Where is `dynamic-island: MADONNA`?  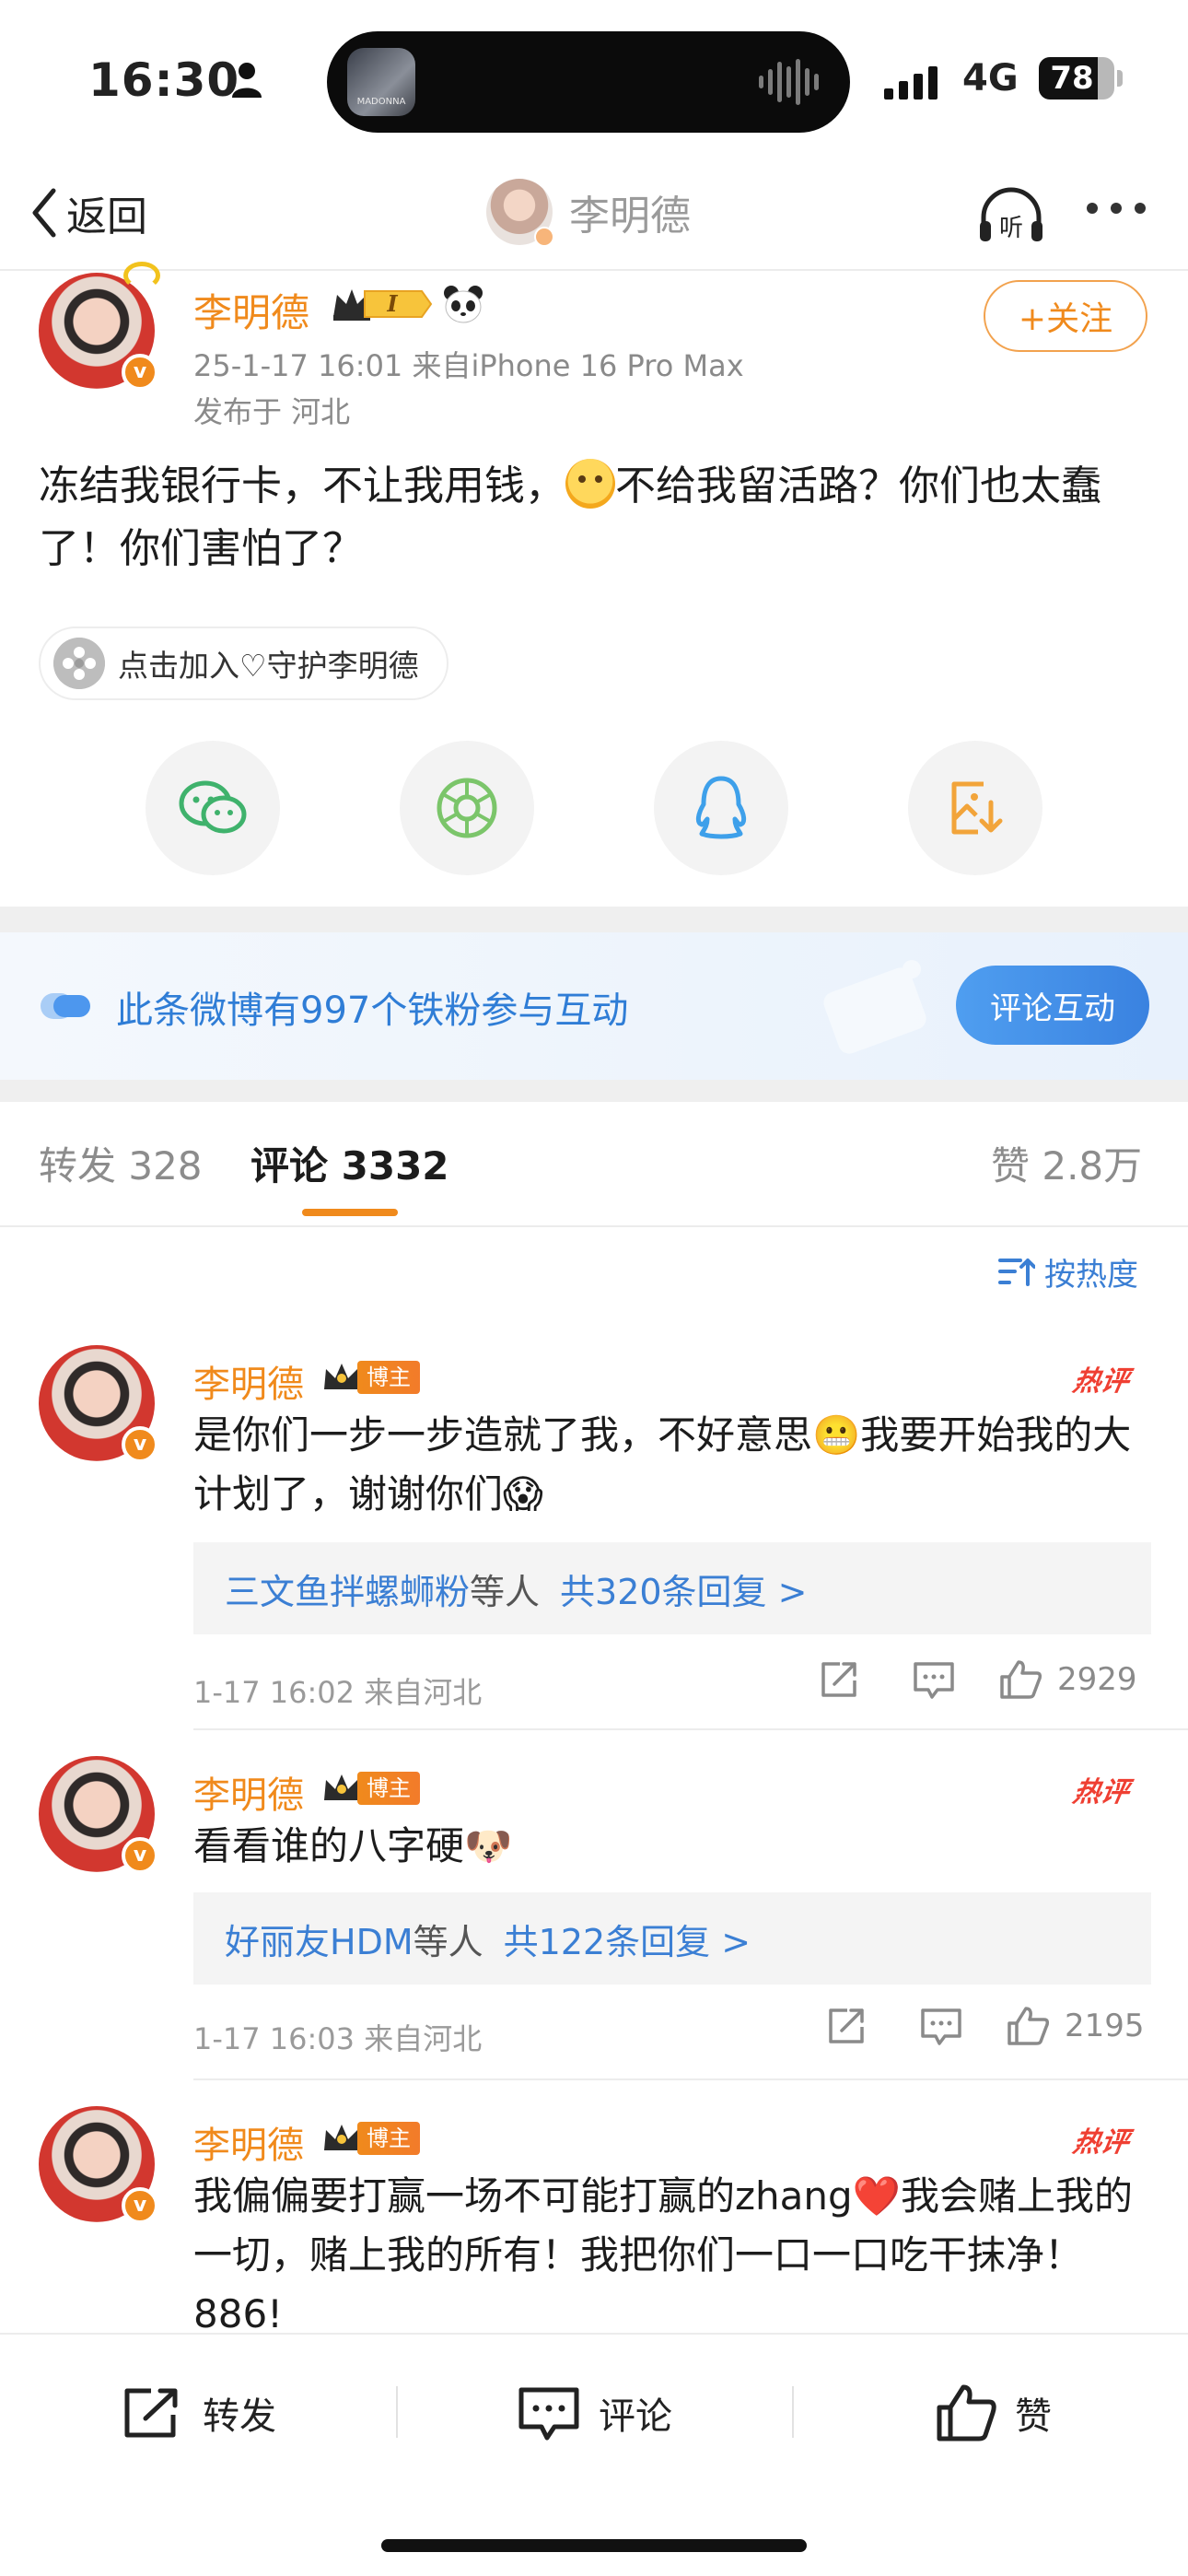 dynamic-island: MADONNA is located at coordinates (588, 82).